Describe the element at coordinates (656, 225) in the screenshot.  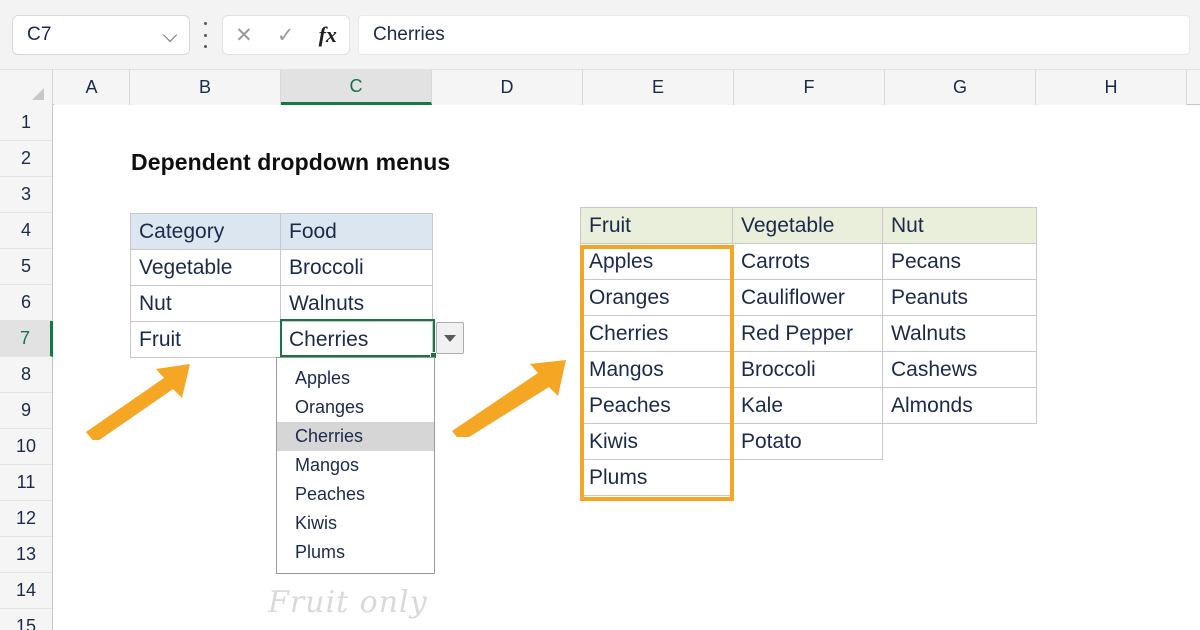
I see `column-header-cell: Fruit` at that location.